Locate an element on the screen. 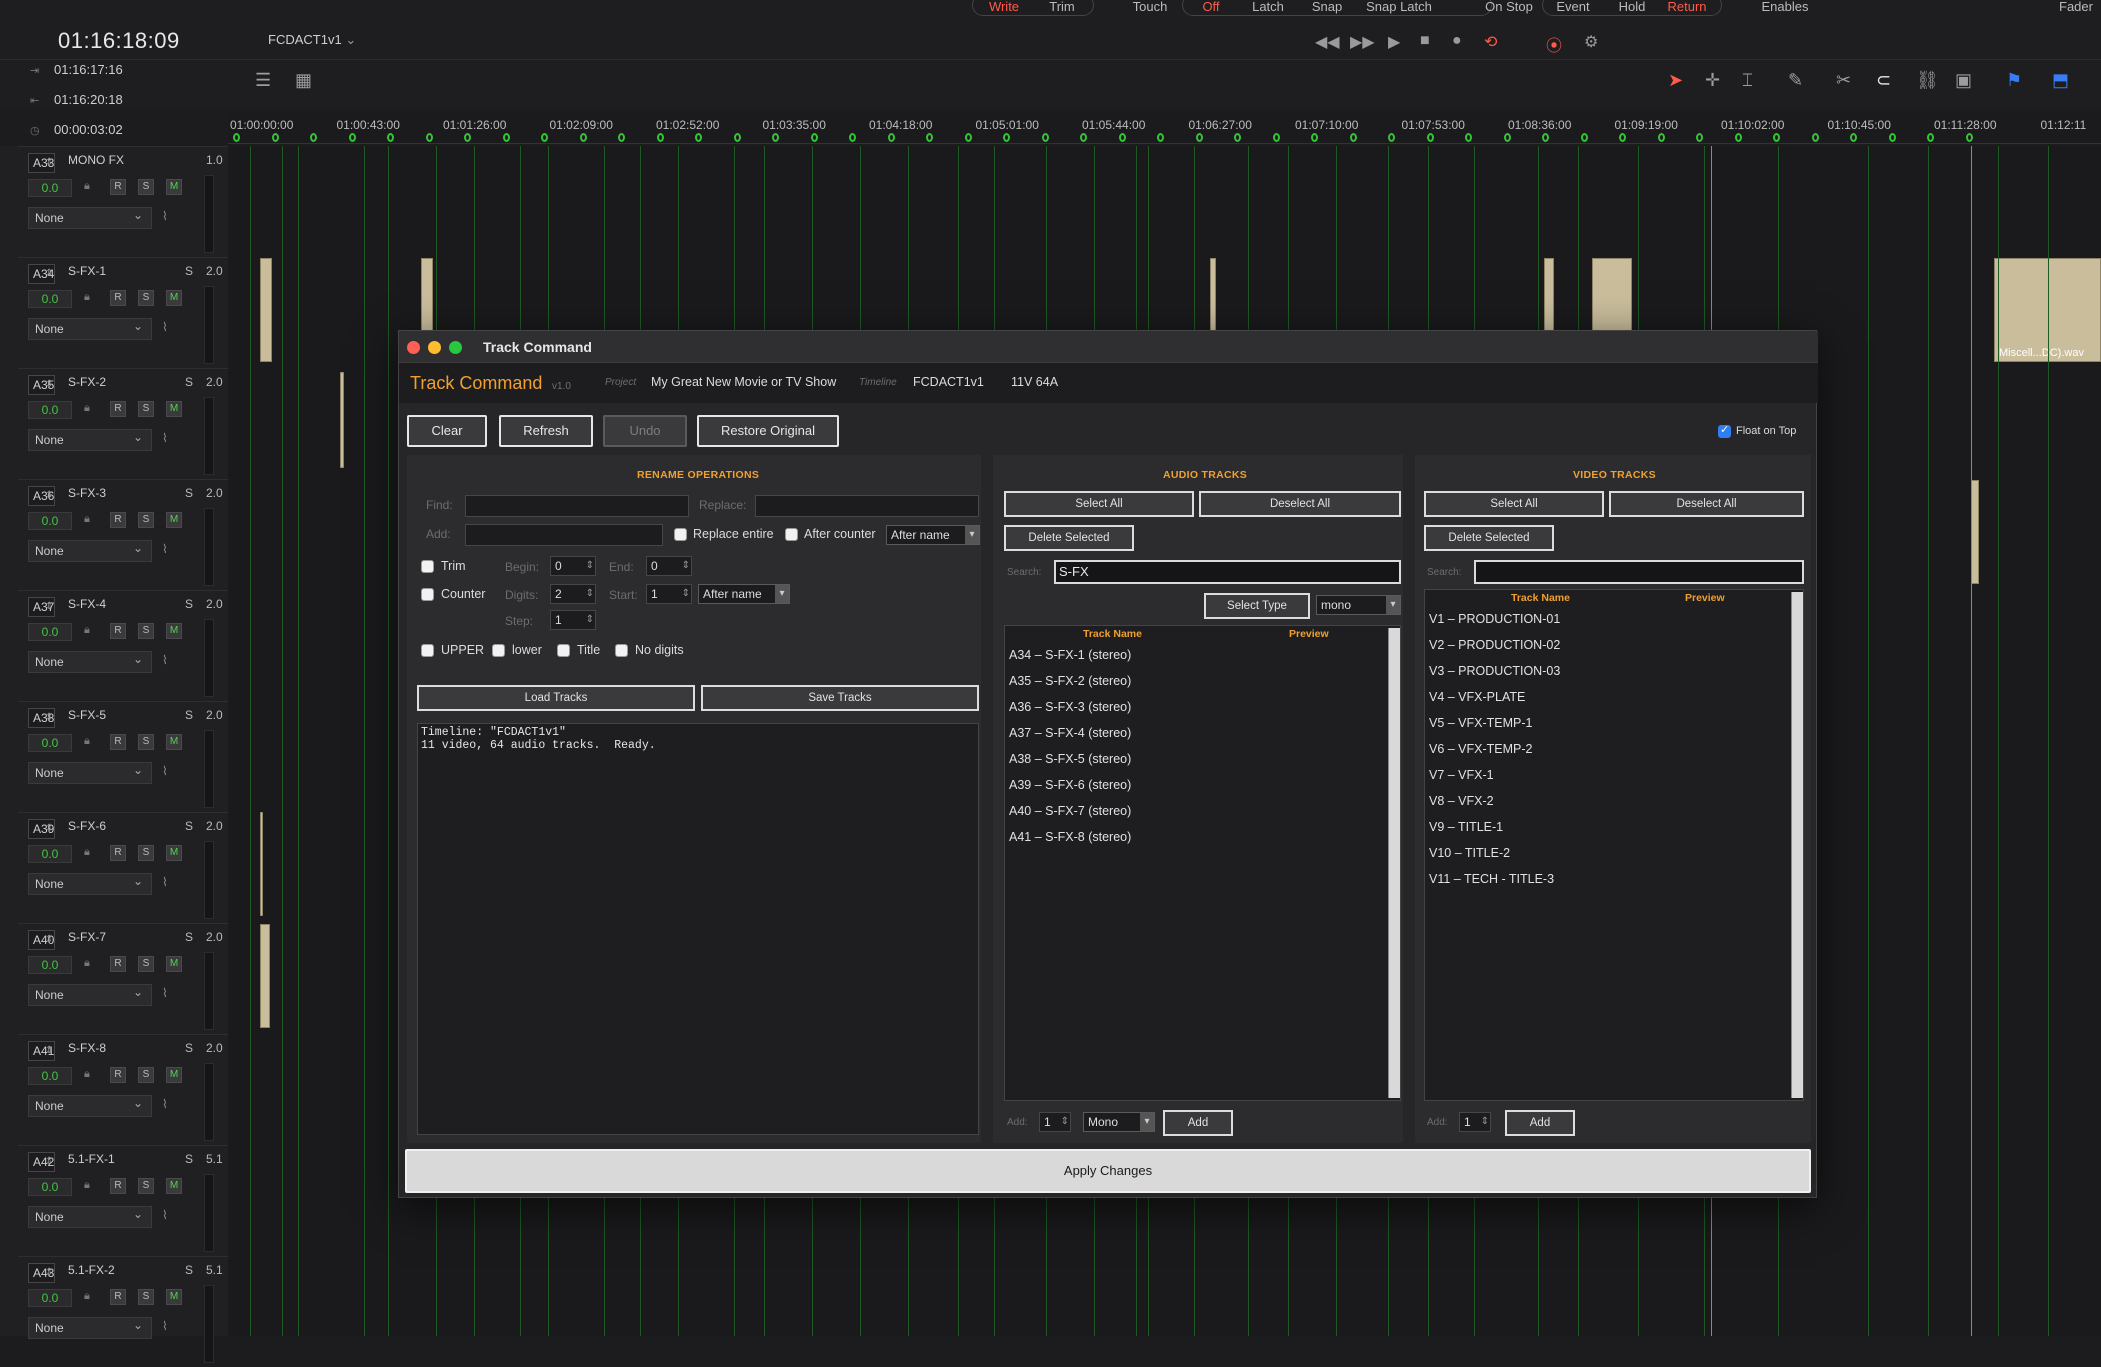  track-name: 5.1-FX-1 is located at coordinates (91, 1159).